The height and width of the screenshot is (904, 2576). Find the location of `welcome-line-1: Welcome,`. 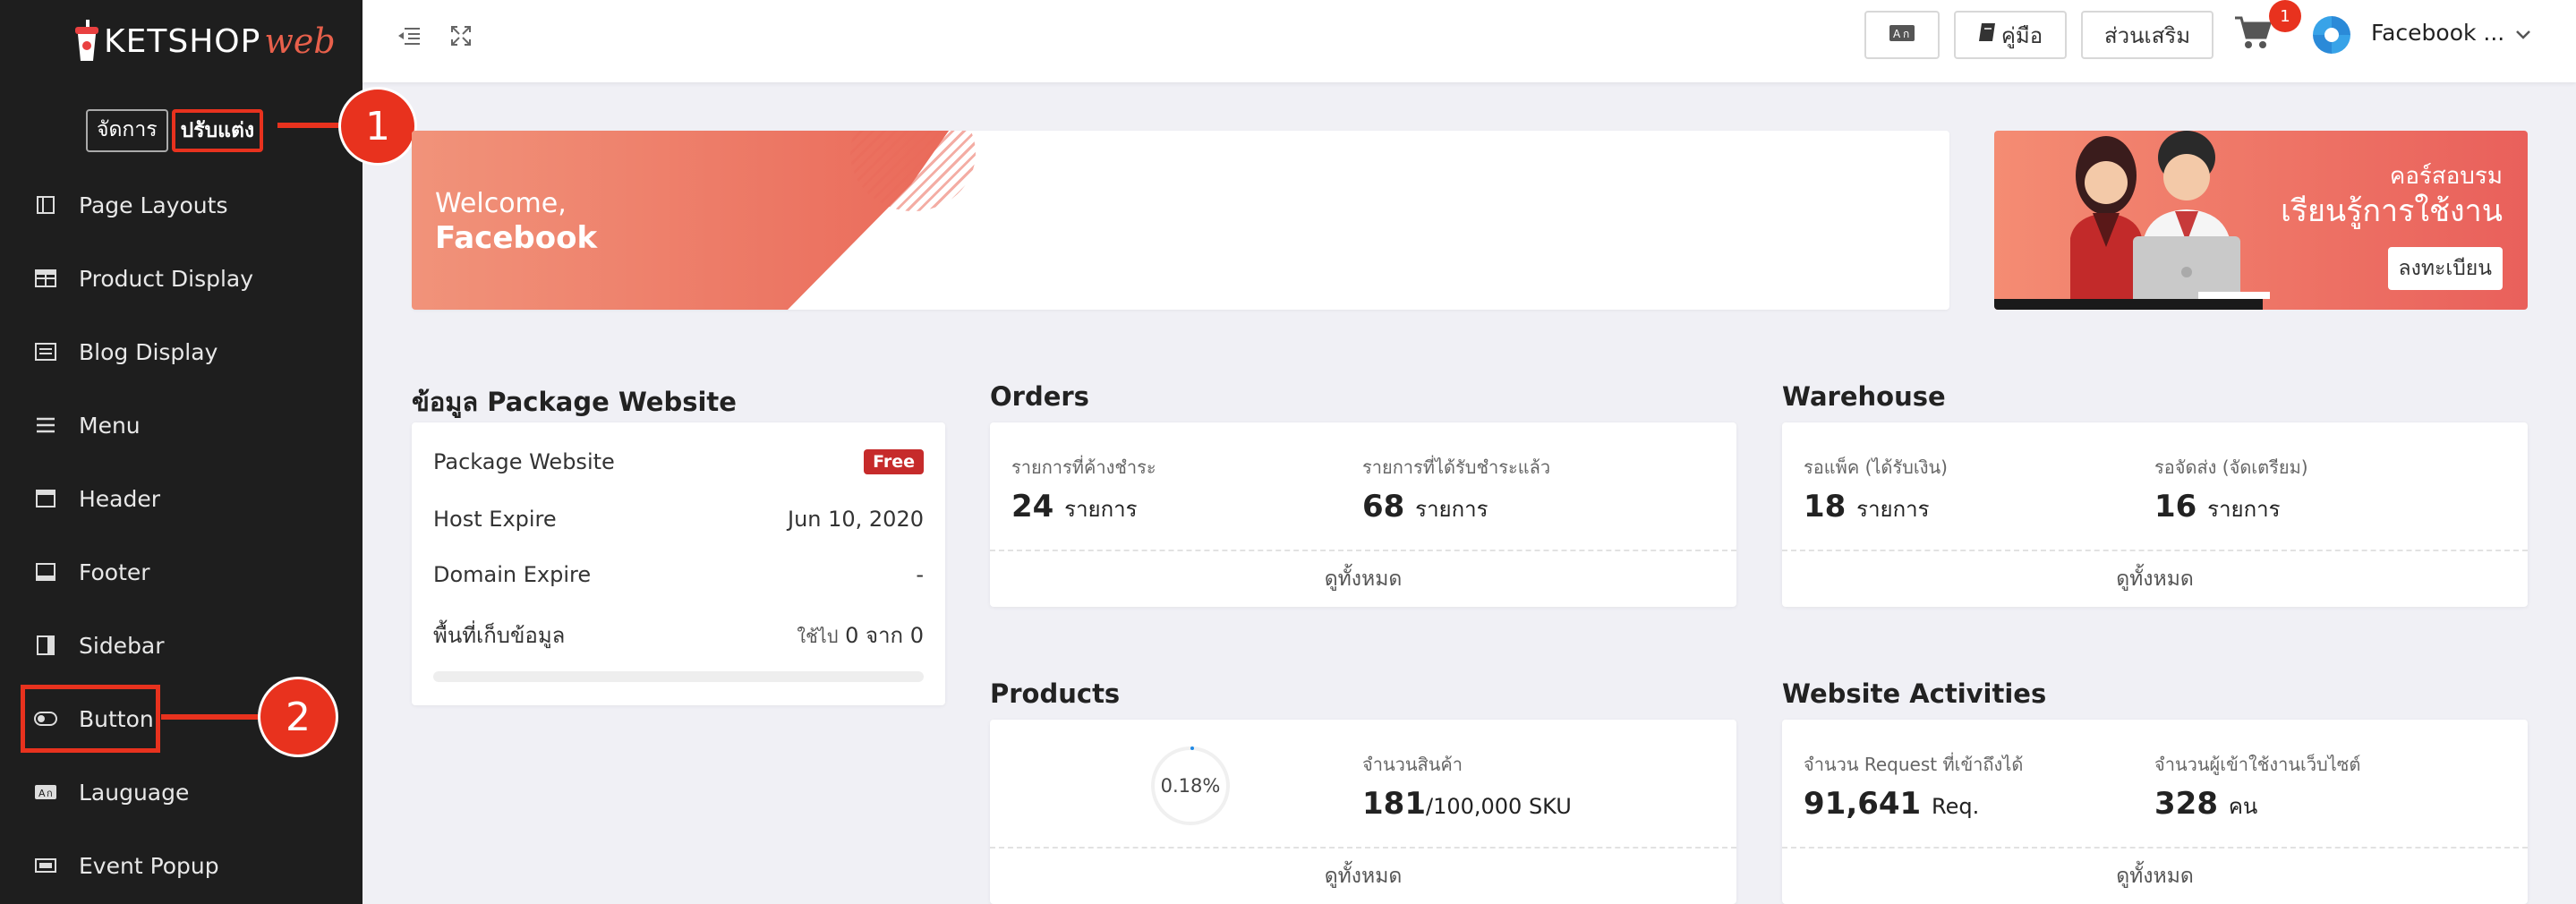

welcome-line-1: Welcome, is located at coordinates (501, 203).